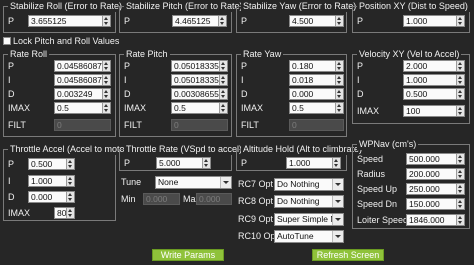  What do you see at coordinates (69, 21) in the screenshot?
I see `stabilize-roll-p-input: 3.655125` at bounding box center [69, 21].